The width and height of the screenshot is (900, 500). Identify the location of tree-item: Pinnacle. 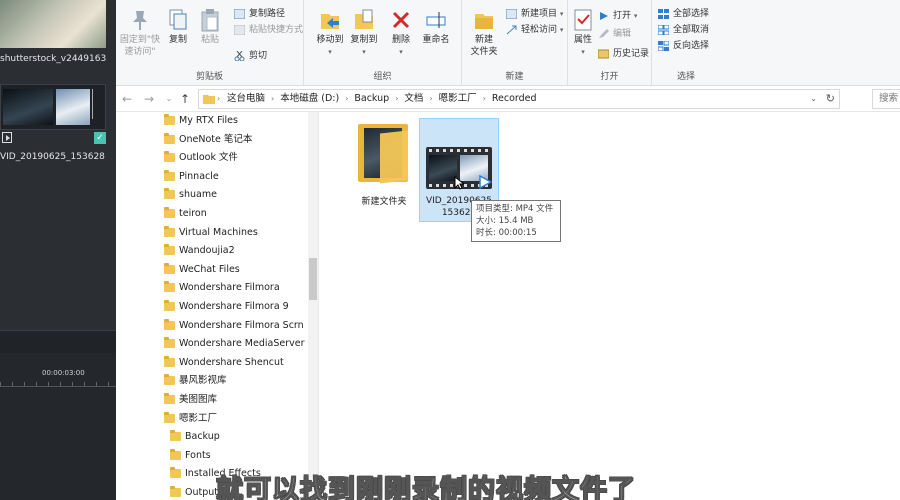
(191, 177).